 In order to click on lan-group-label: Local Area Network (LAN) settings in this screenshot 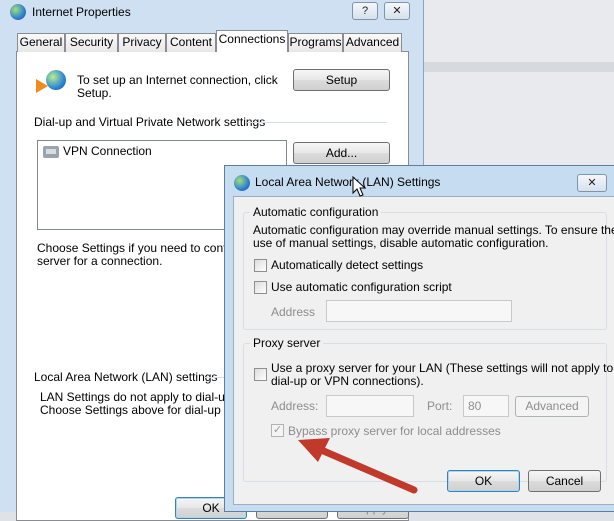, I will do `click(126, 377)`.